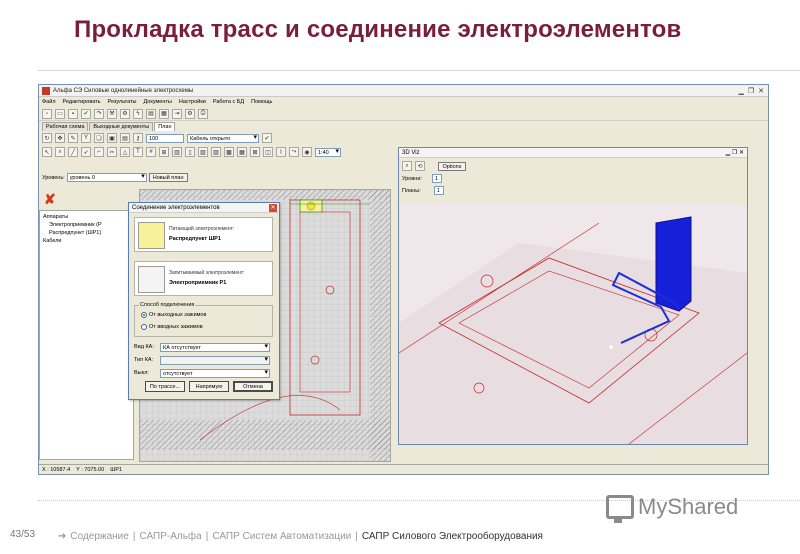  Describe the element at coordinates (403, 126) in the screenshot. I see `document-tabs: Рабочая схема Выходные документы План` at that location.